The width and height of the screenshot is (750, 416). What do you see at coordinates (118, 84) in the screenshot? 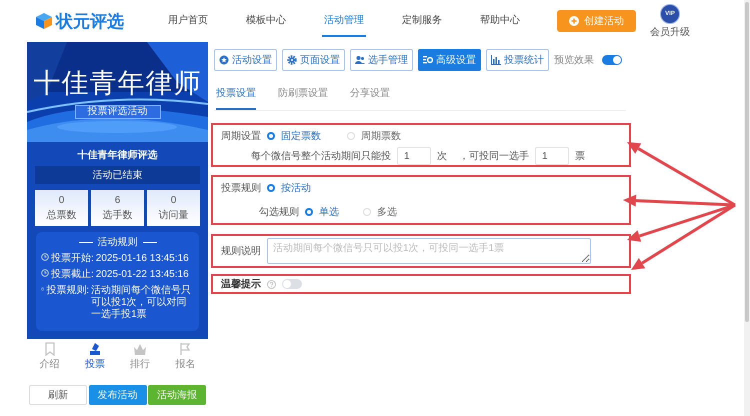
I see `banner-title: 十佳青年律师` at bounding box center [118, 84].